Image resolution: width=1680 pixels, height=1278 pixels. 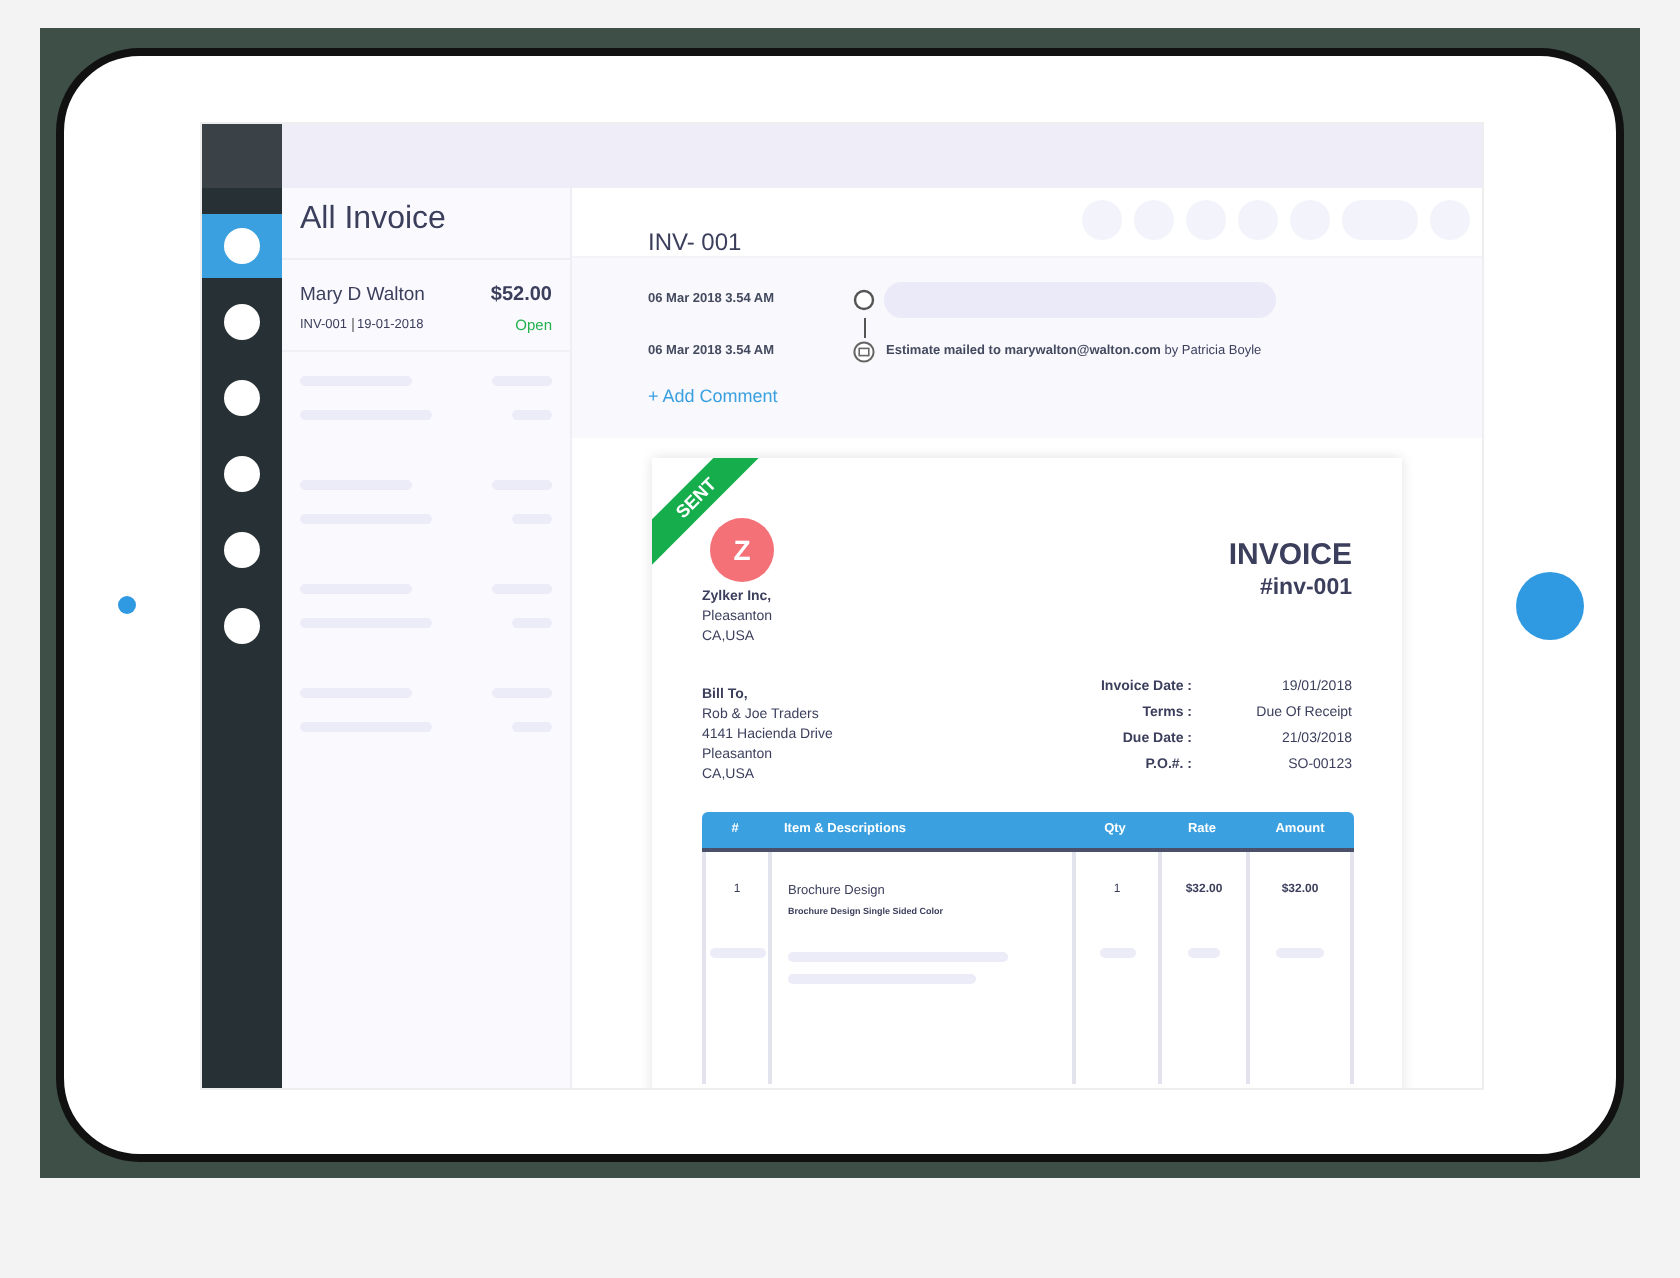 What do you see at coordinates (864, 299) in the screenshot?
I see `timeline-node-icon` at bounding box center [864, 299].